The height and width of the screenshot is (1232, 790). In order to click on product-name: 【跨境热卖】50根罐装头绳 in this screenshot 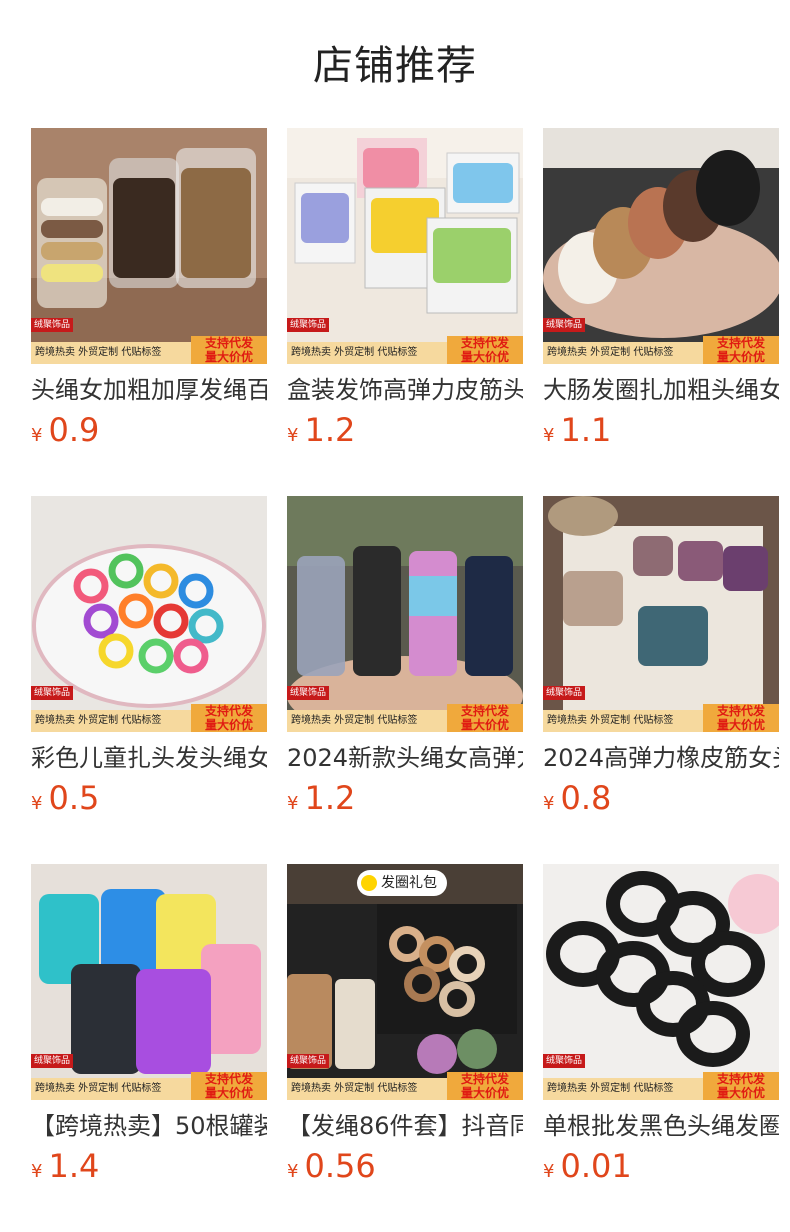, I will do `click(149, 1126)`.